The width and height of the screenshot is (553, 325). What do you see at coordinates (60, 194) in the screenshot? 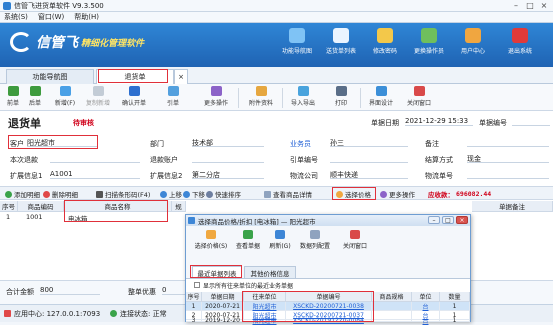
I see `delete-item-button: 删除明细` at bounding box center [60, 194].